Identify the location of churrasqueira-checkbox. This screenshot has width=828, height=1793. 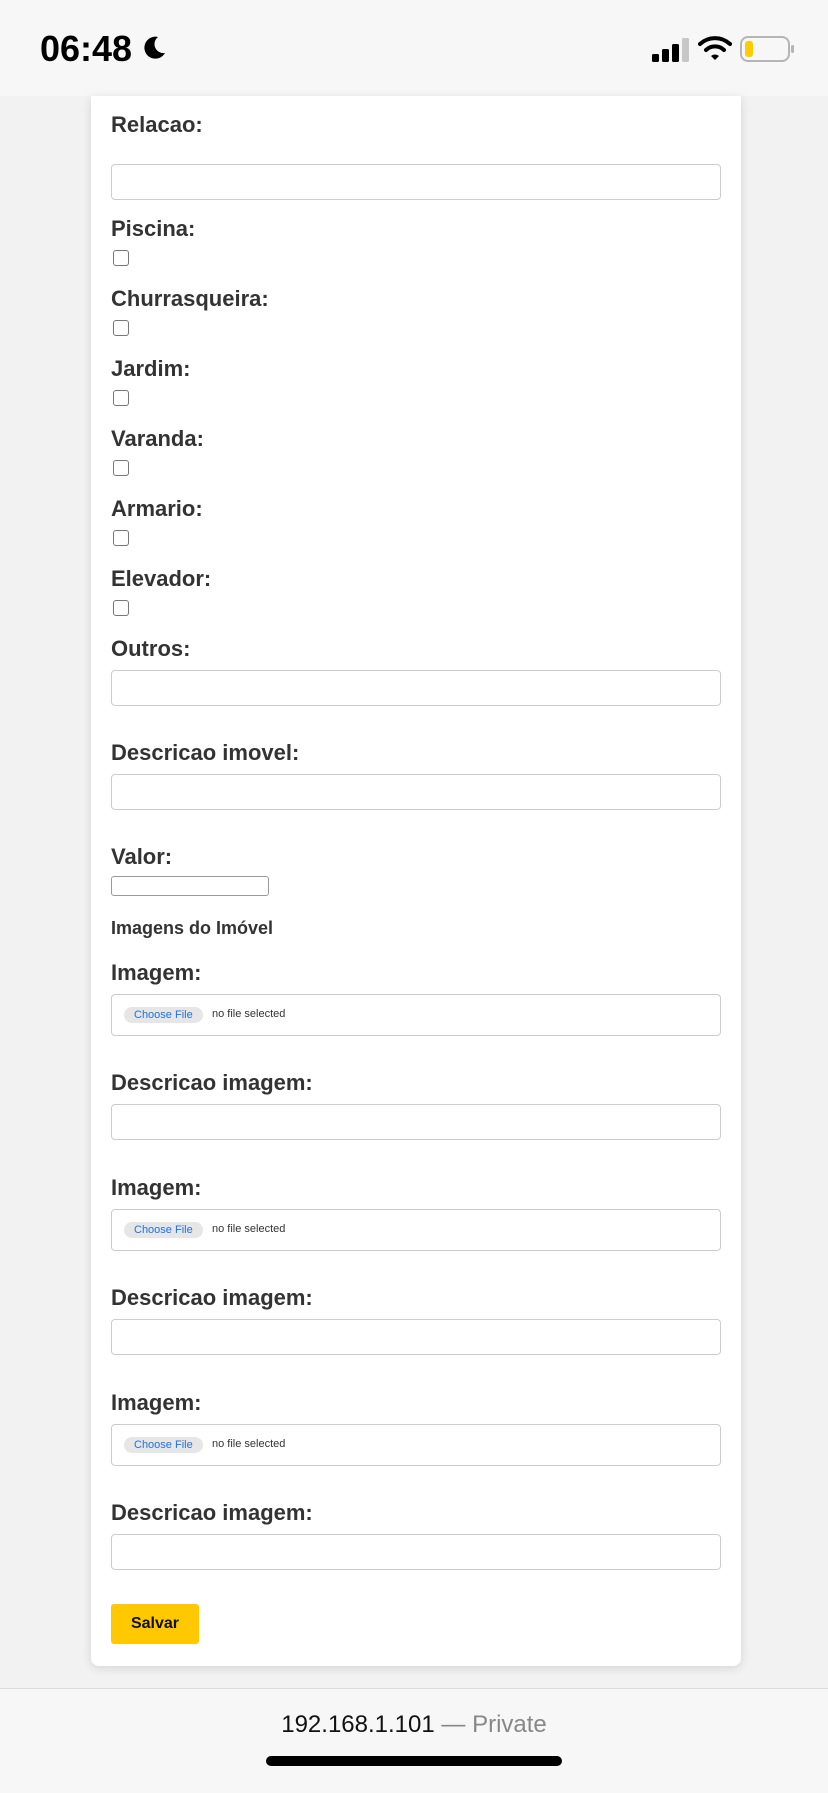
(121, 328).